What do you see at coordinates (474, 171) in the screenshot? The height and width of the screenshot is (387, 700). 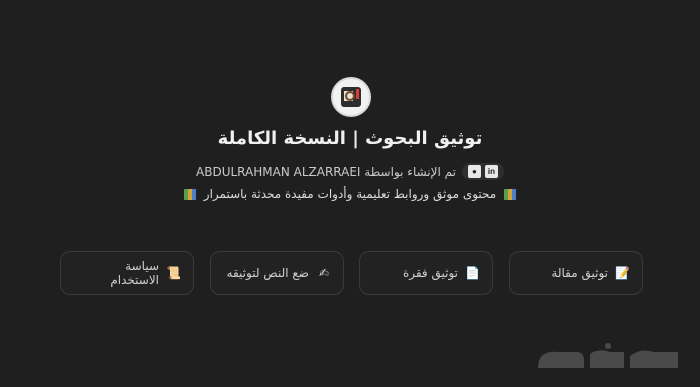 I see `github-icon: ●` at bounding box center [474, 171].